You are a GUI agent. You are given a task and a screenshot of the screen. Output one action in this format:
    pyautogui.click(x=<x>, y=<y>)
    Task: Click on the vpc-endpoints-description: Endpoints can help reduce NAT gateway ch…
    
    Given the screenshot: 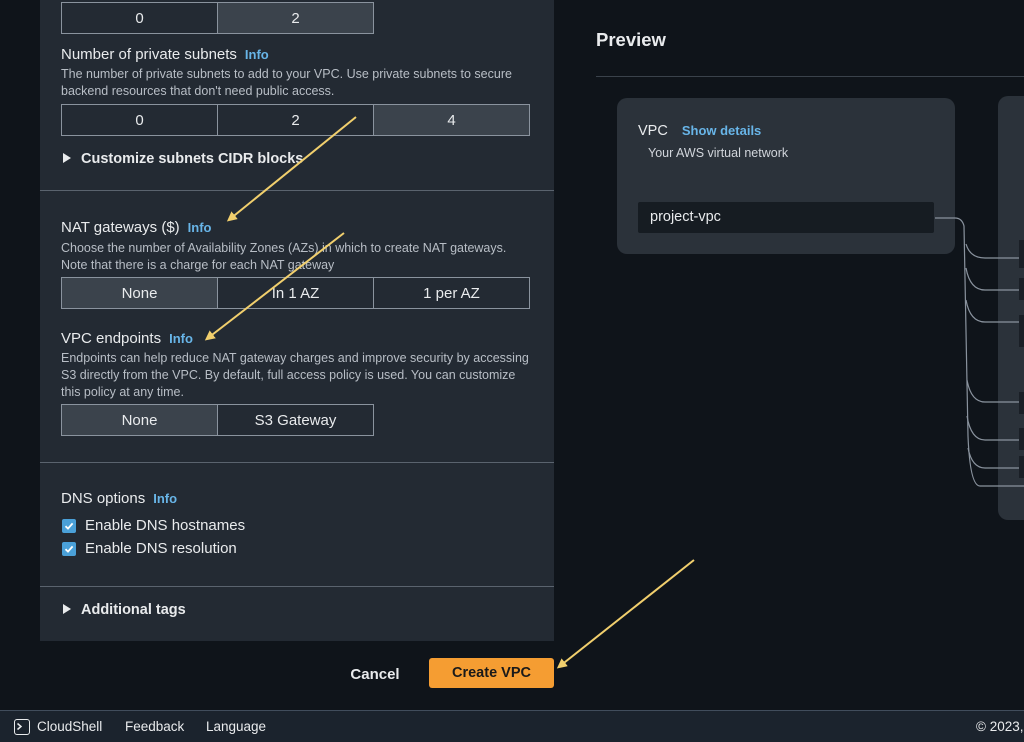 What is the action you would take?
    pyautogui.click(x=297, y=375)
    